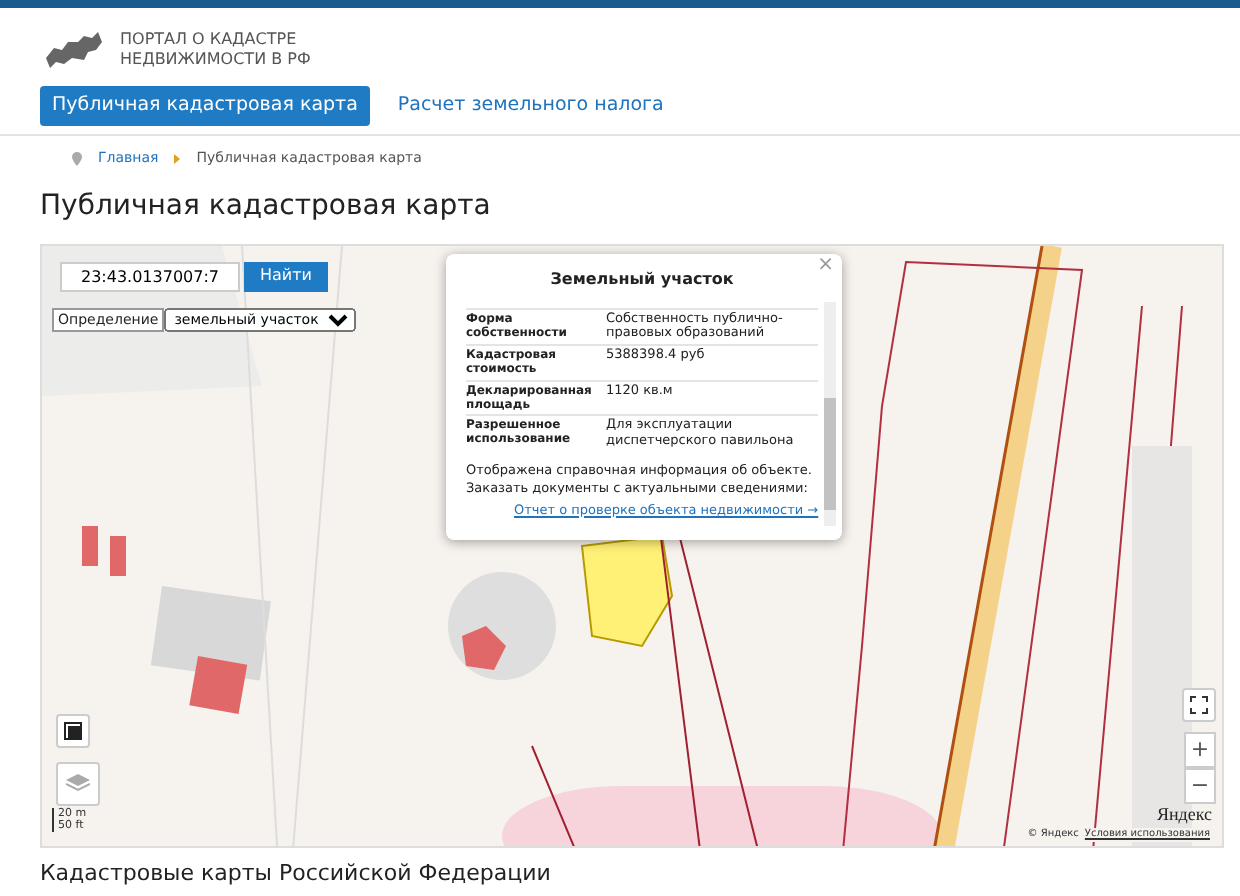 The image size is (1240, 896). Describe the element at coordinates (642, 279) in the screenshot. I see `popup-title: Земельный участок` at that location.